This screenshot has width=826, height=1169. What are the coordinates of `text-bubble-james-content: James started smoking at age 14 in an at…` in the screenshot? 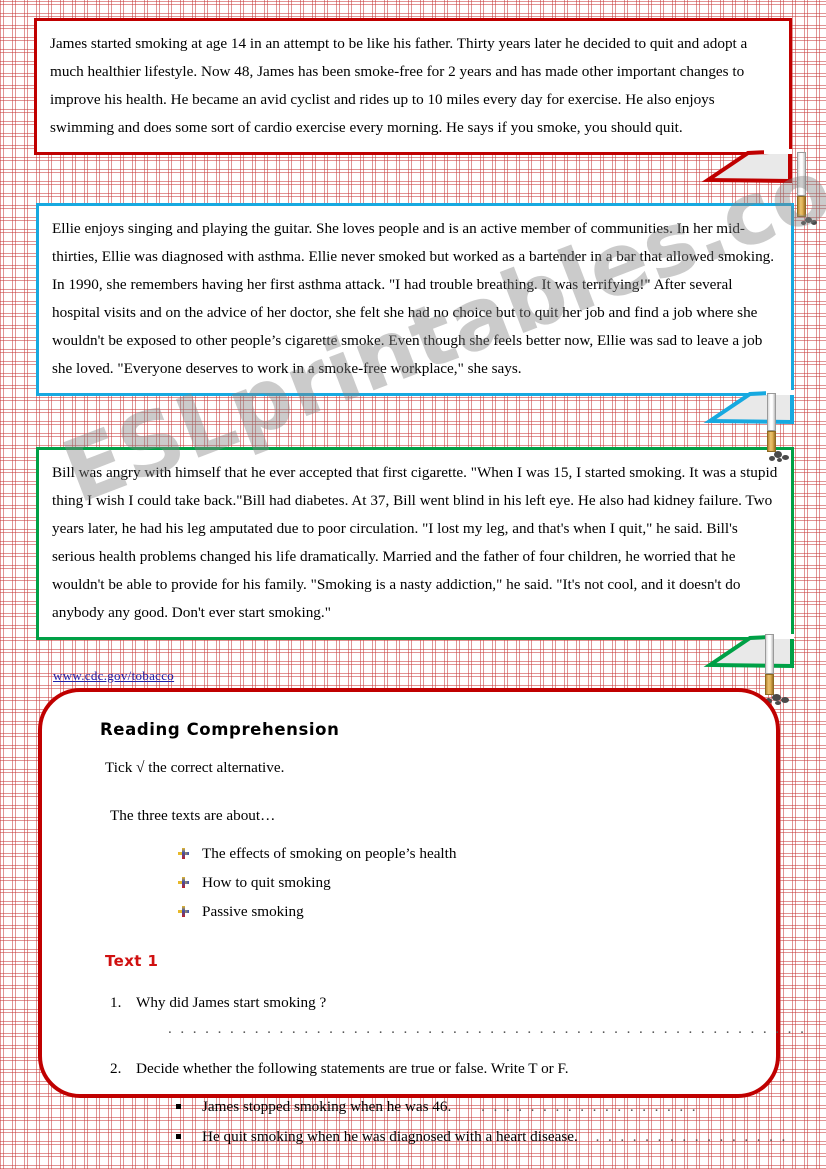 It's located at (399, 85).